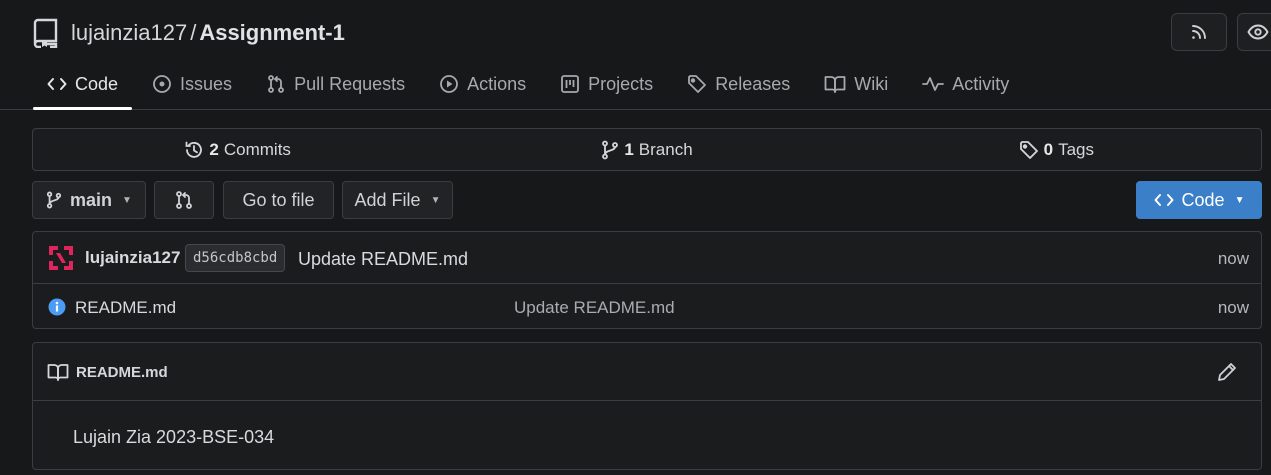  What do you see at coordinates (235, 258) in the screenshot?
I see `commit-sha-link: d56cdb8cbd` at bounding box center [235, 258].